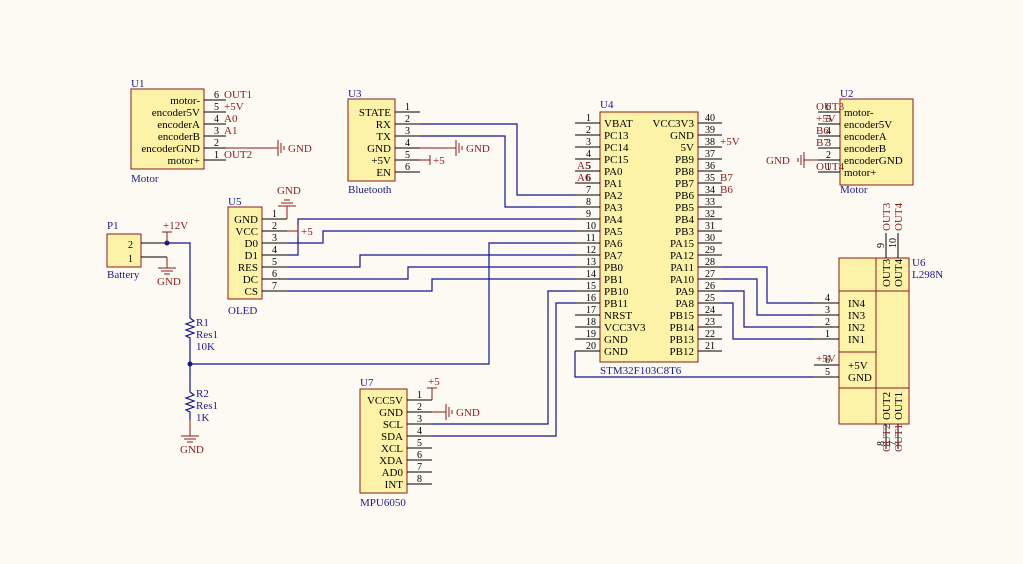 This screenshot has width=1023, height=564. Describe the element at coordinates (854, 190) in the screenshot. I see `u2-name: Motor` at that location.